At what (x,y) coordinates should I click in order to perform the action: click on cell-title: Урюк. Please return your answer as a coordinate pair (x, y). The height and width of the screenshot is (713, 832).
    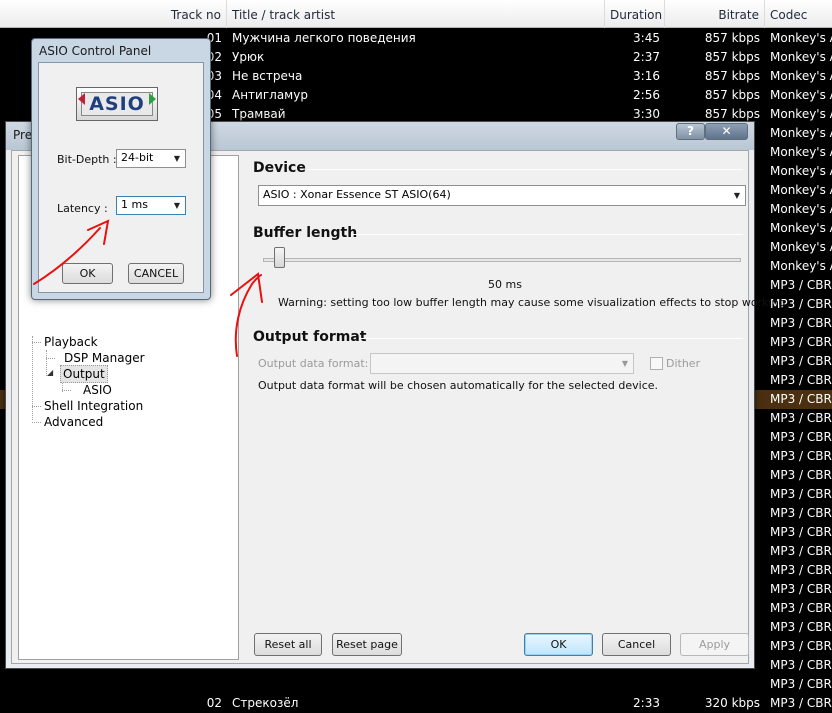
    Looking at the image, I should click on (248, 57).